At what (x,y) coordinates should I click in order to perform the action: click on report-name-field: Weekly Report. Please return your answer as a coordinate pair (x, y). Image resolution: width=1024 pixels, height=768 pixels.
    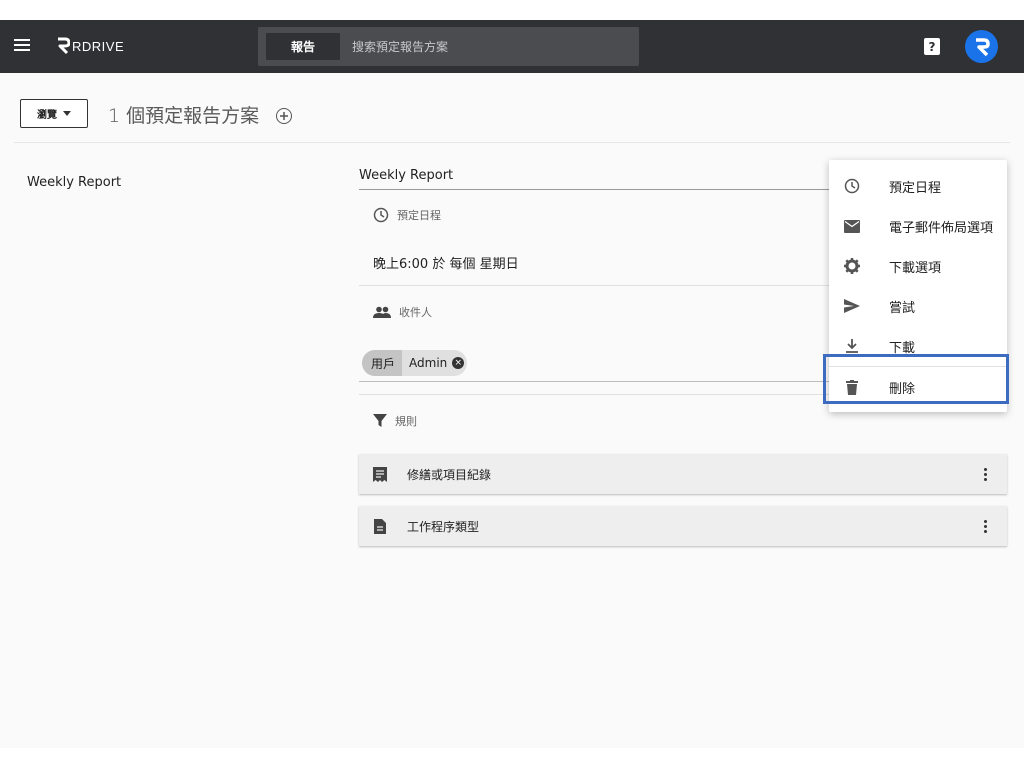
    Looking at the image, I should click on (406, 175).